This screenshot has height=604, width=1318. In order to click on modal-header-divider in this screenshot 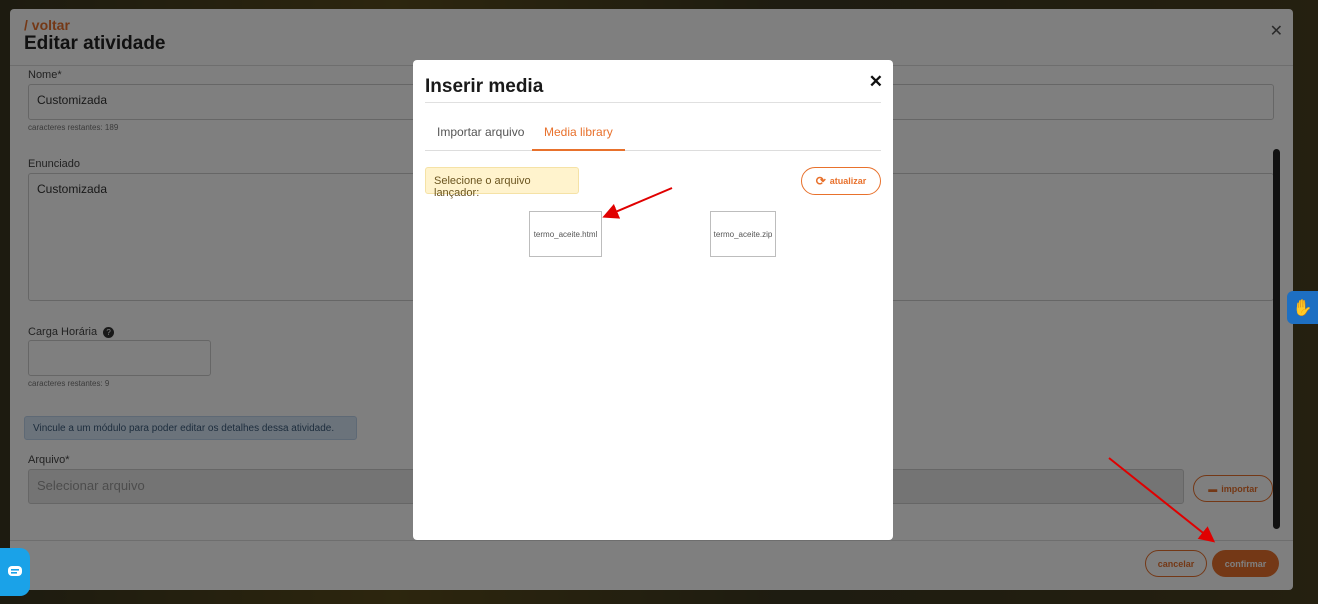, I will do `click(653, 102)`.